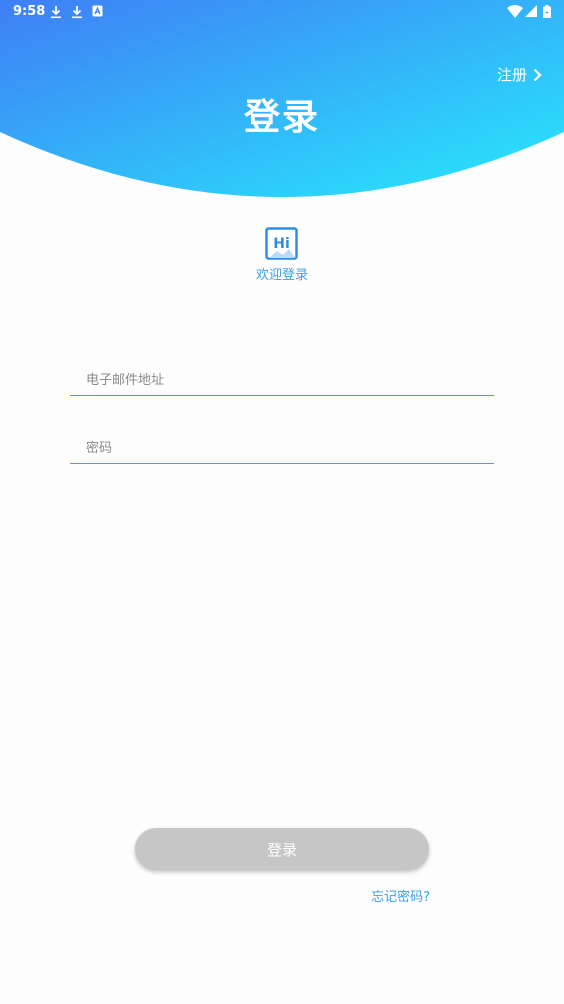 The height and width of the screenshot is (1004, 564). What do you see at coordinates (282, 12) in the screenshot?
I see `status-bar: 9:58` at bounding box center [282, 12].